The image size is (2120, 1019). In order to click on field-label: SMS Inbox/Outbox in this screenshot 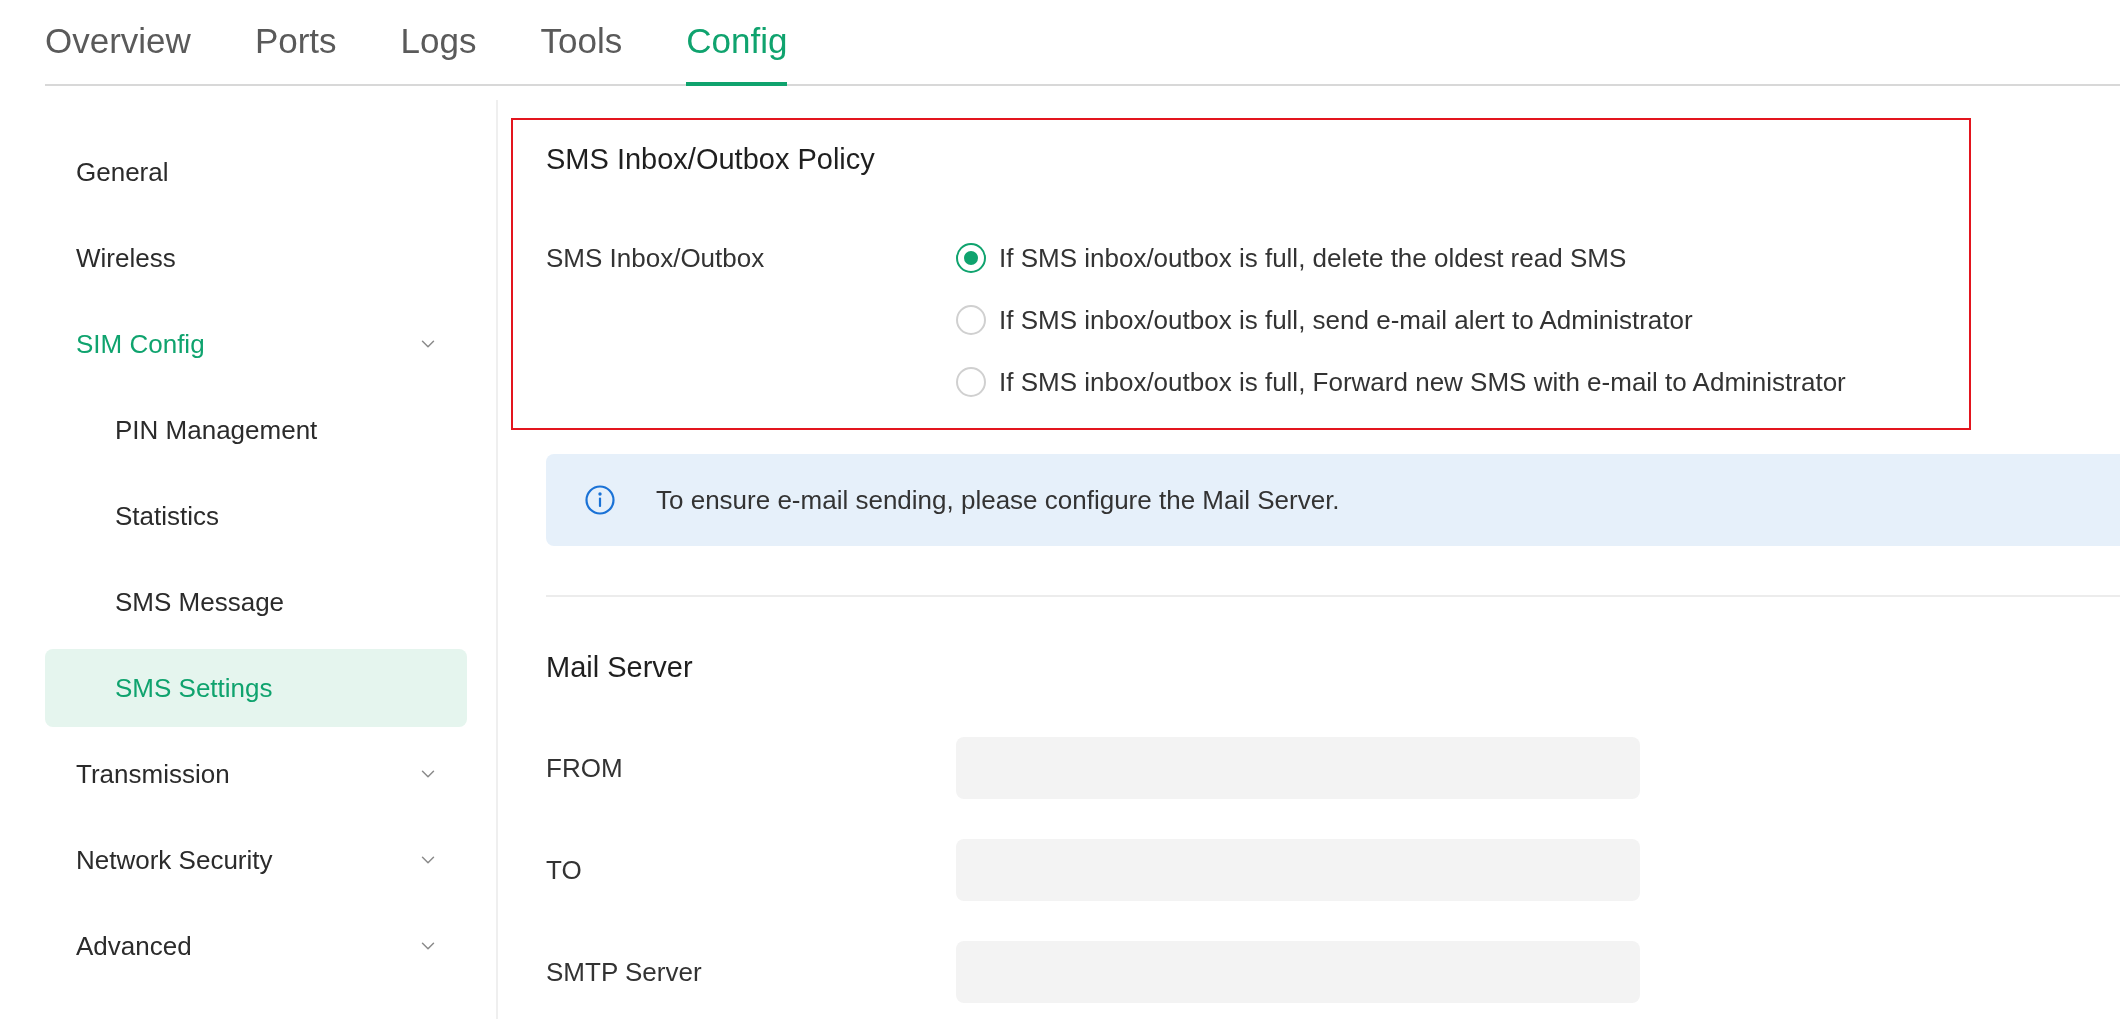, I will do `click(656, 258)`.